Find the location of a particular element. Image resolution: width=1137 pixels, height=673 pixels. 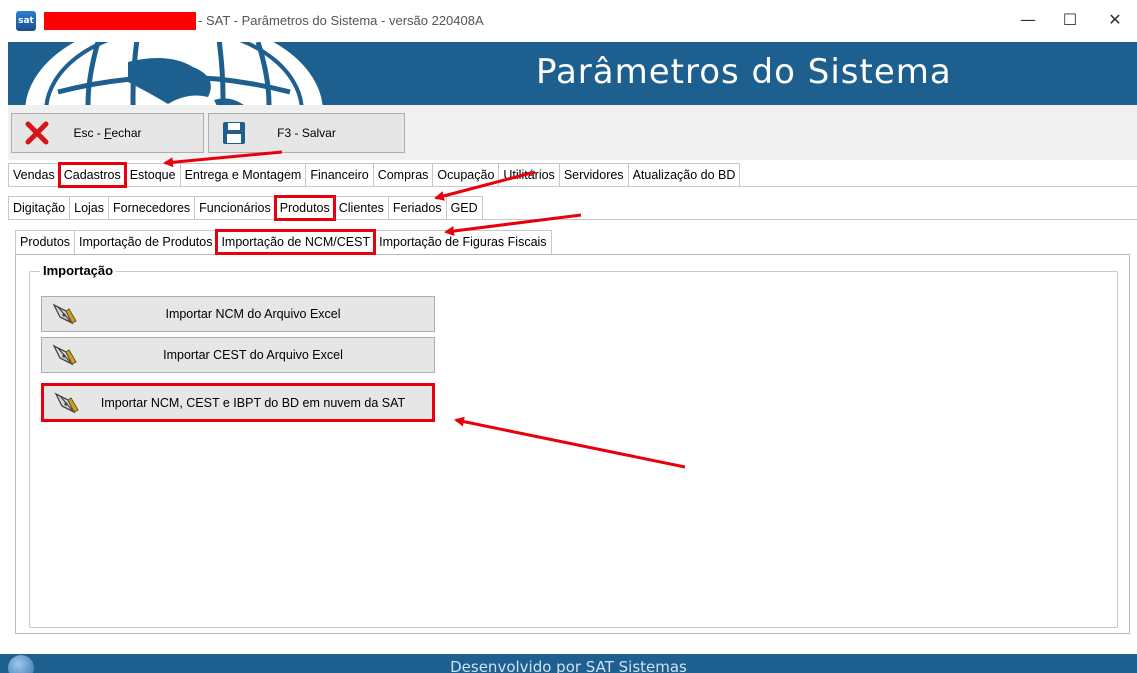

tab-ged: GED is located at coordinates (464, 208).